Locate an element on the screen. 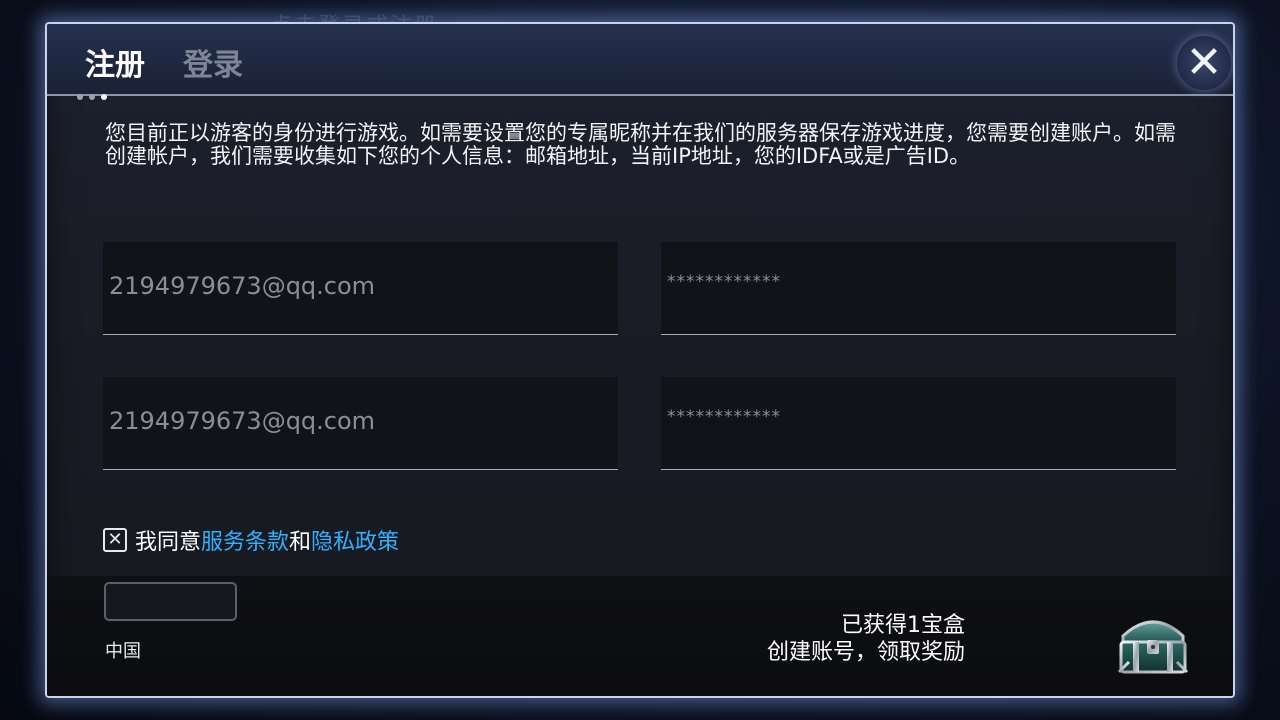 The height and width of the screenshot is (720, 1280). checkbox-check-icon: ✕ is located at coordinates (115, 539).